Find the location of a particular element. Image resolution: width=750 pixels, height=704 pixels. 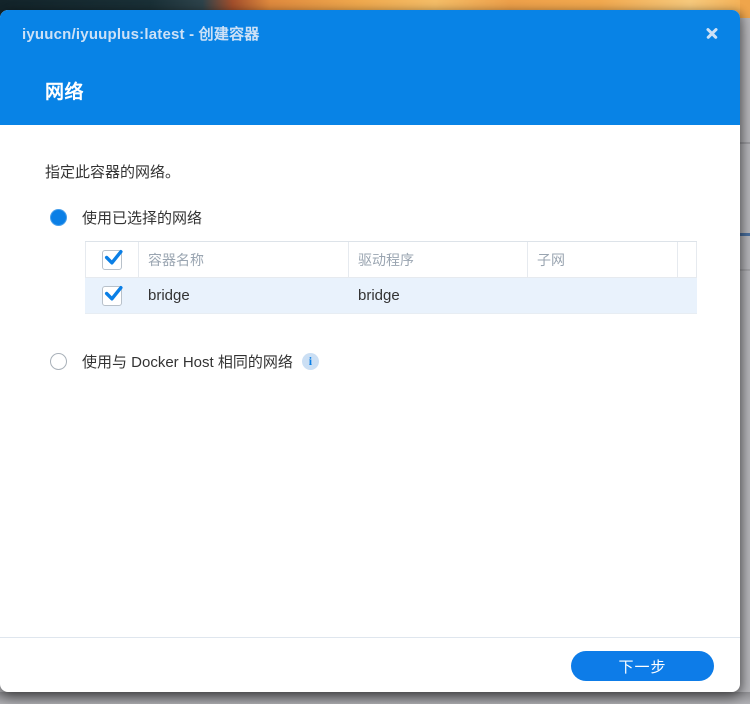

close-icon is located at coordinates (712, 33).